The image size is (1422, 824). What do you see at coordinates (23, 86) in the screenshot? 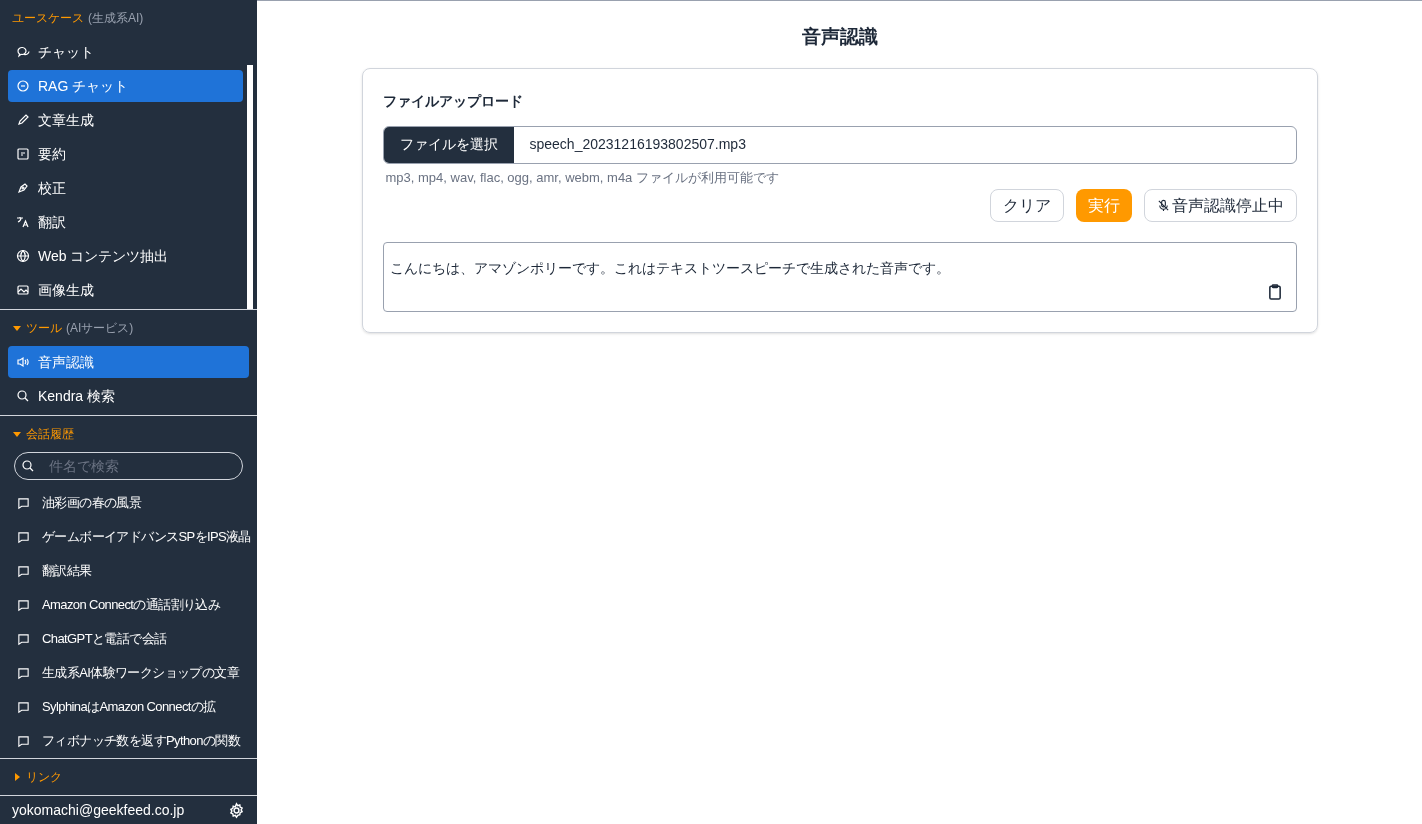
I see `chat-bubble-icon` at bounding box center [23, 86].